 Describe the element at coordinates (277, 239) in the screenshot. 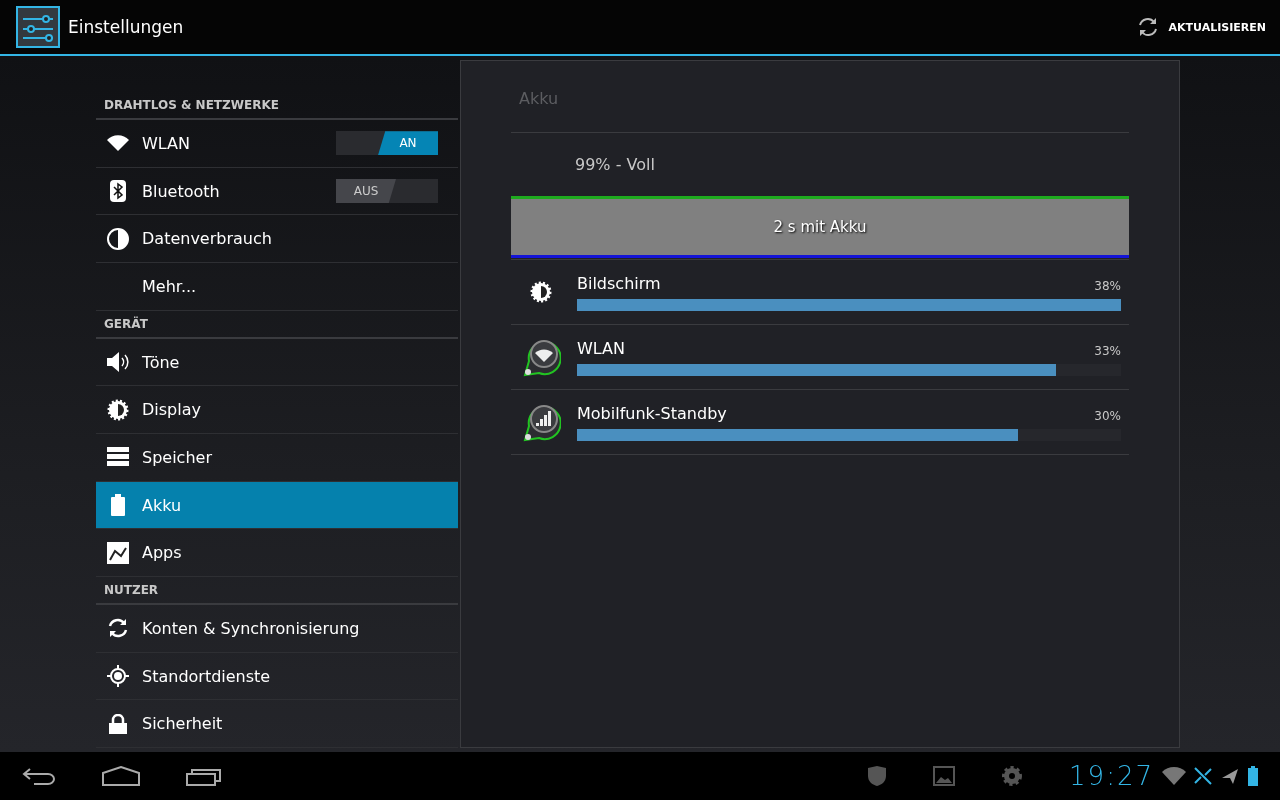

I see `settings-item: Datenverbrauch` at that location.